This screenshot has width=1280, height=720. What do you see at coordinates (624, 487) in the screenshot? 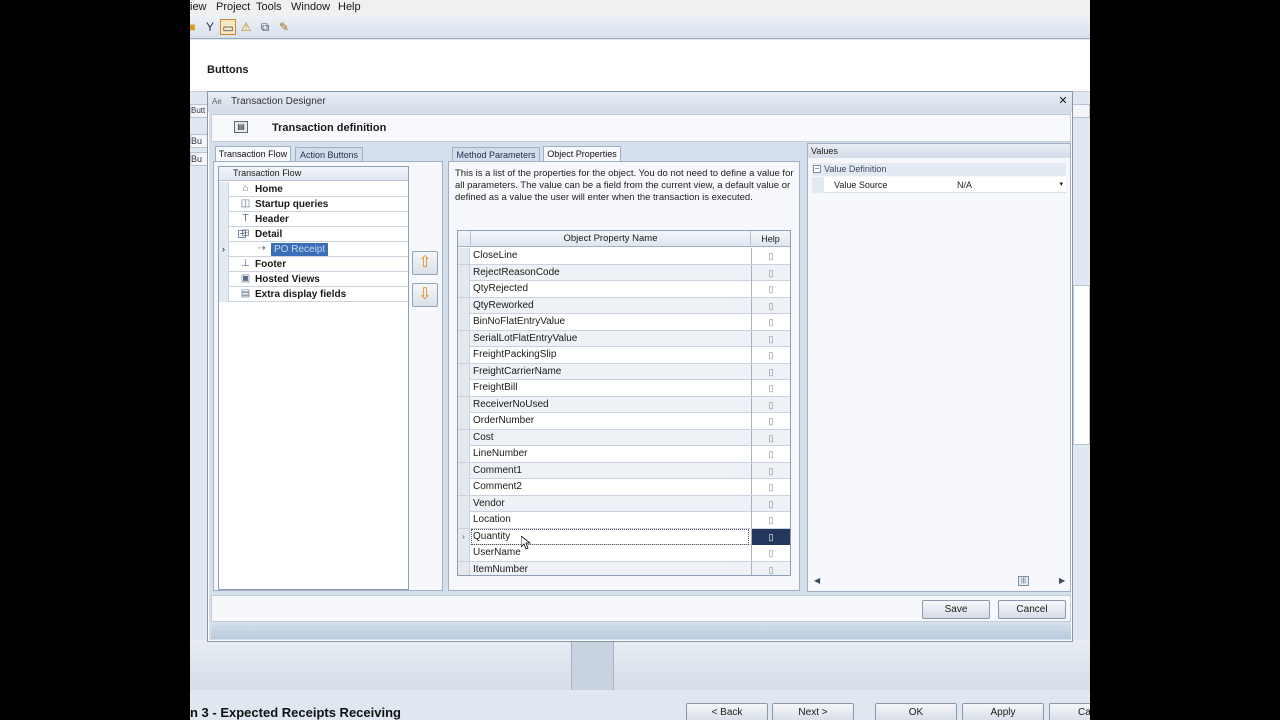
I see `table-row: Comment2 ▯` at bounding box center [624, 487].